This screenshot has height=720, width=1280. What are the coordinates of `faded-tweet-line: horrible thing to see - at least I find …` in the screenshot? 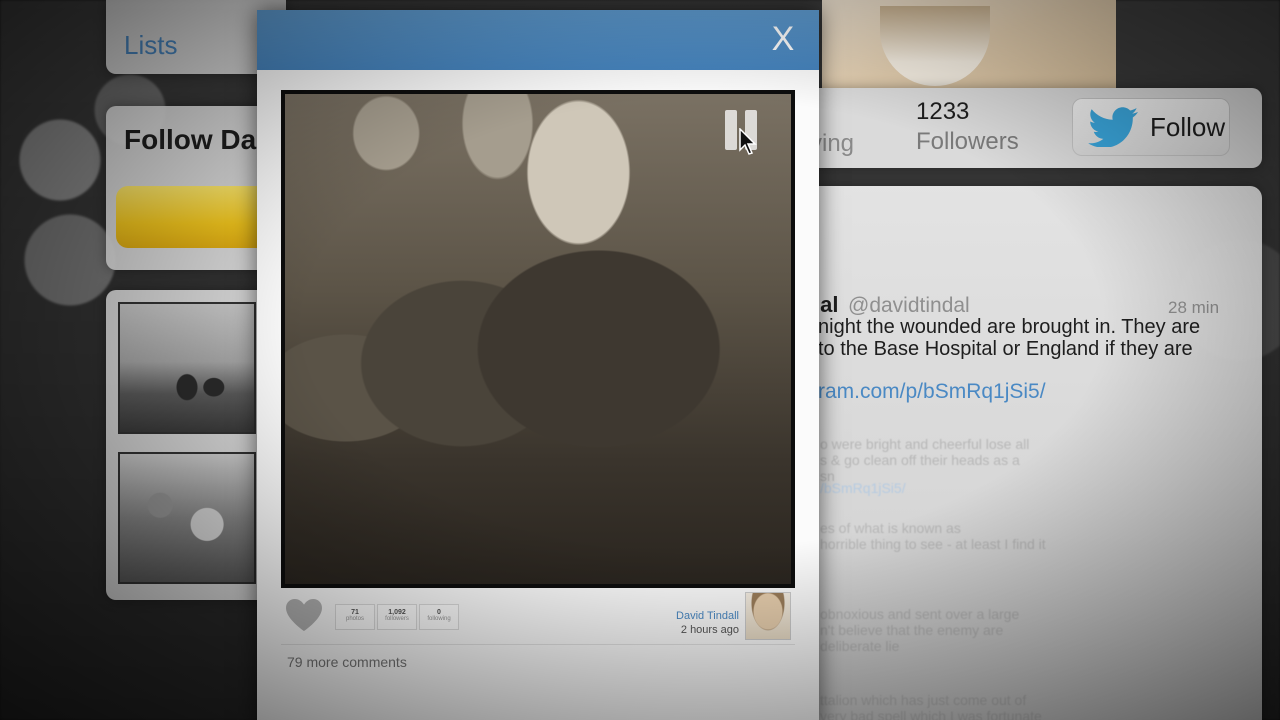 It's located at (933, 544).